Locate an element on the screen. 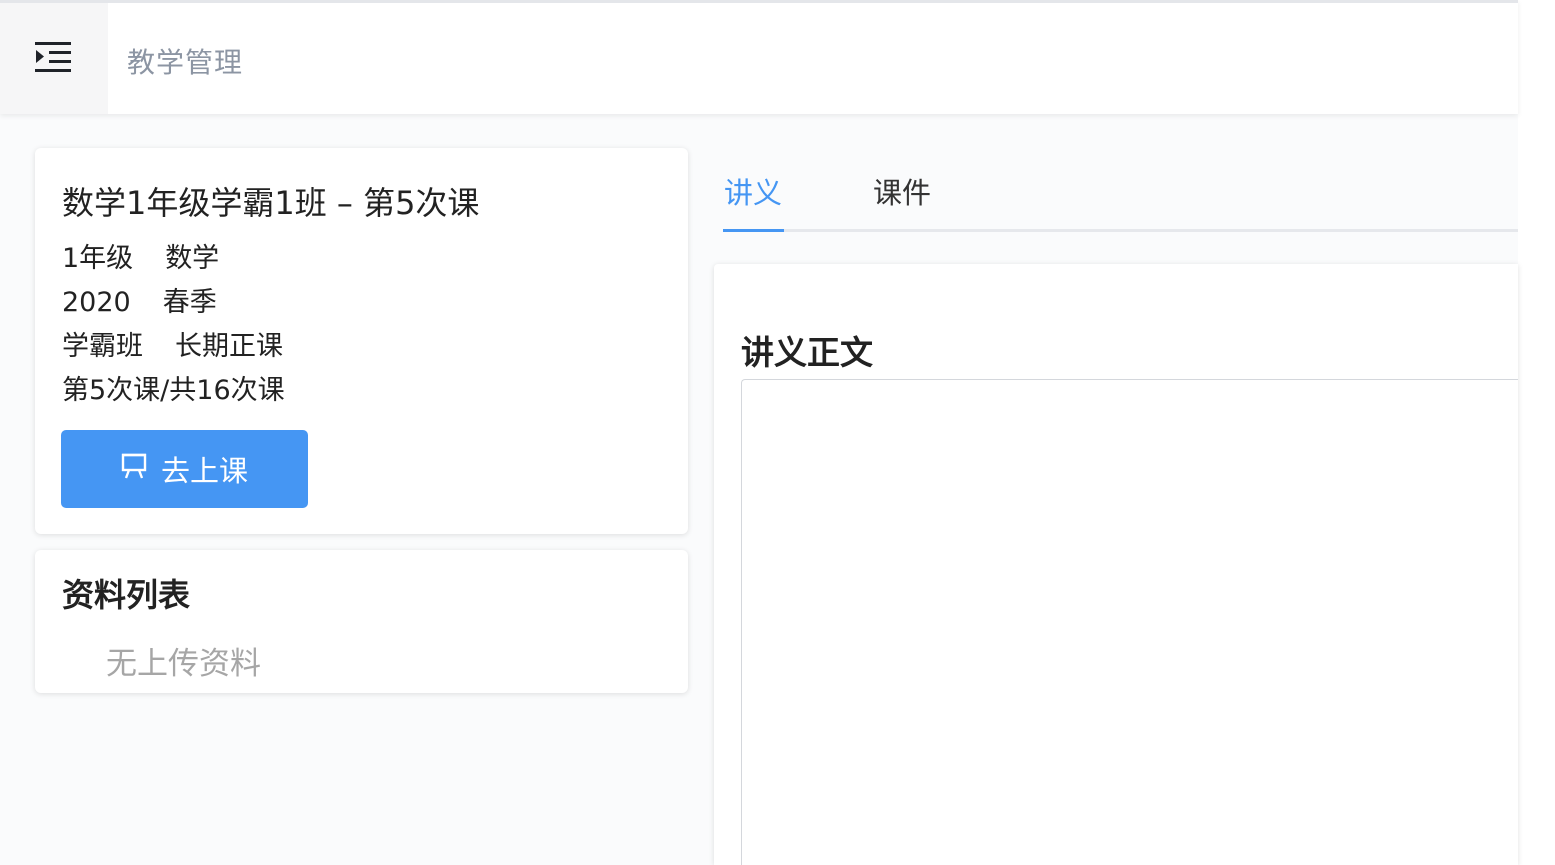  resource-empty-text: 无上传资料 is located at coordinates (183, 664).